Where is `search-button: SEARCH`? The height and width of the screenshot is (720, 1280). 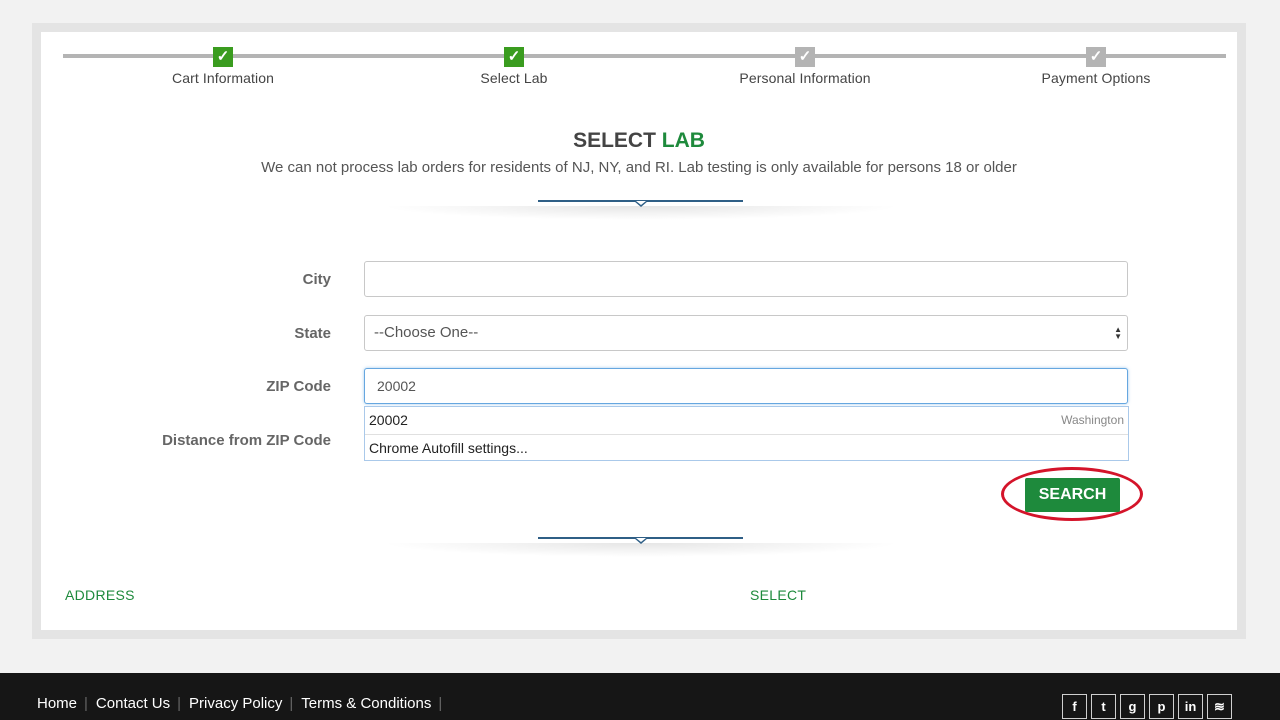
search-button: SEARCH is located at coordinates (1072, 495).